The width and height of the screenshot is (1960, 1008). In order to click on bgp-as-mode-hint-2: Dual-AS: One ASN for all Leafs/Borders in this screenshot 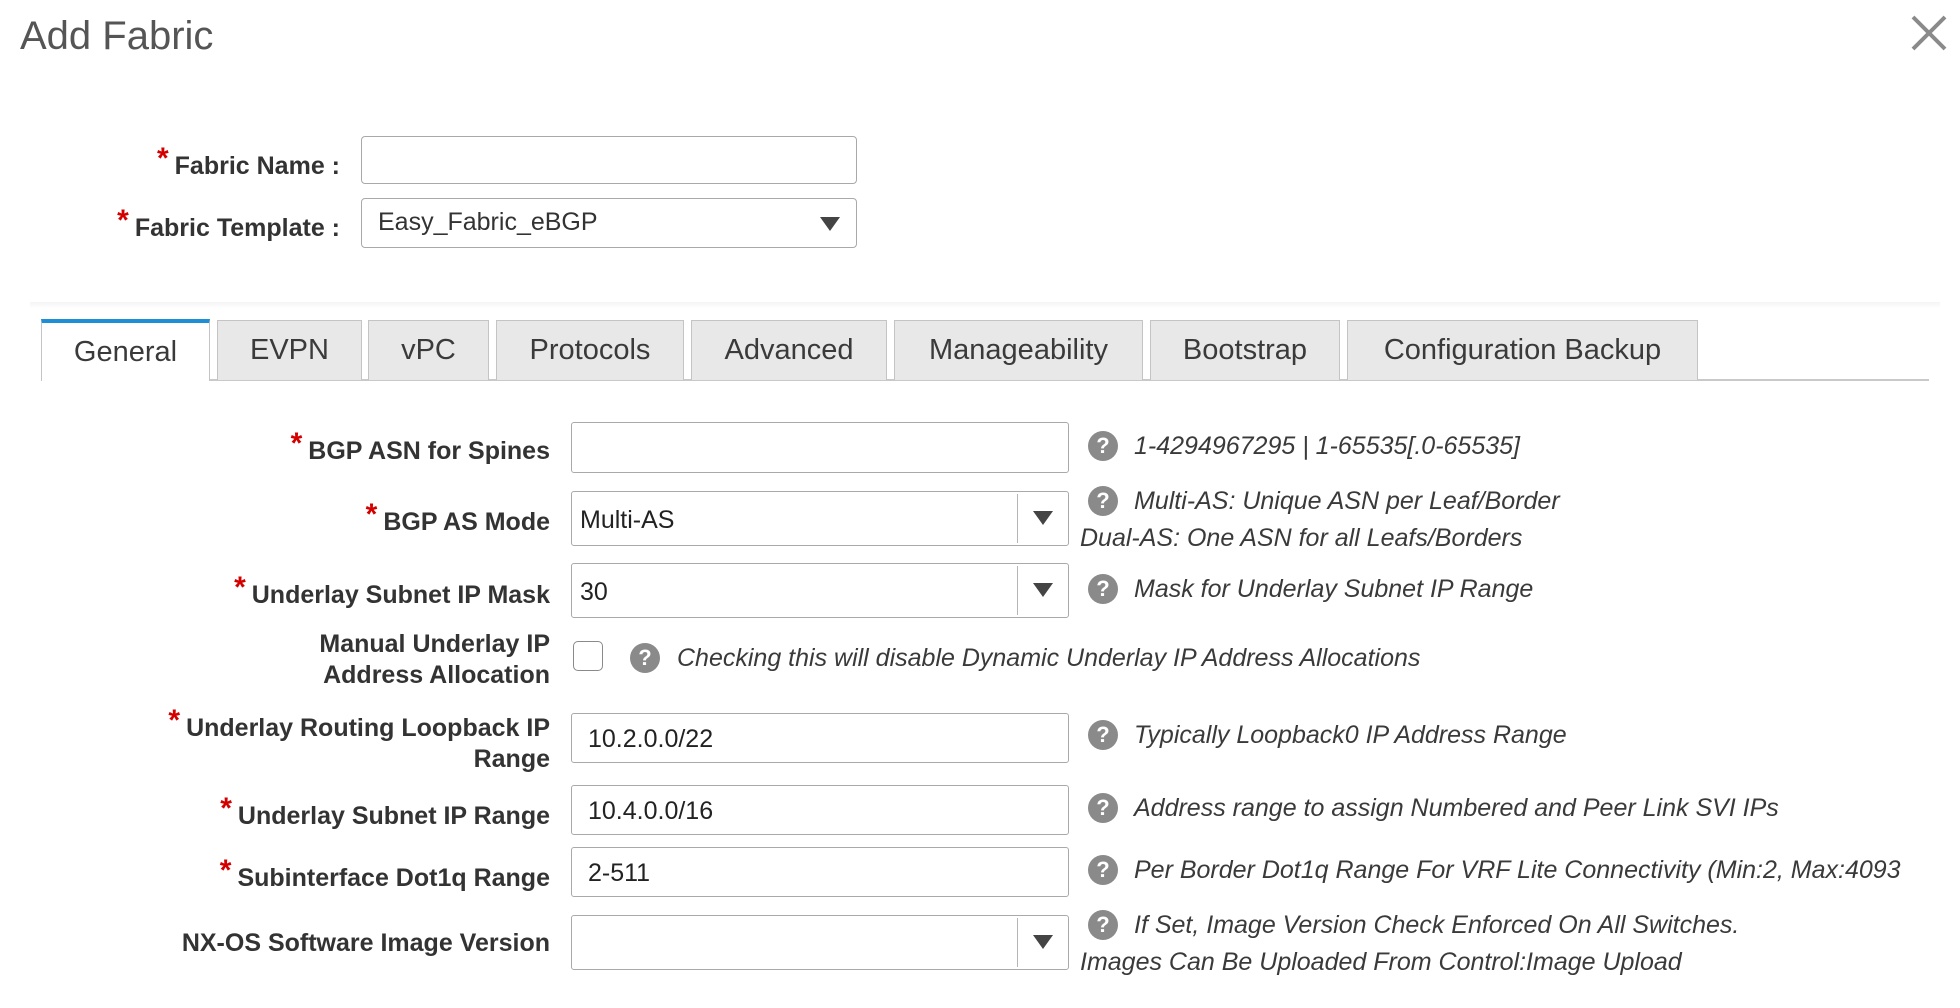, I will do `click(1301, 538)`.